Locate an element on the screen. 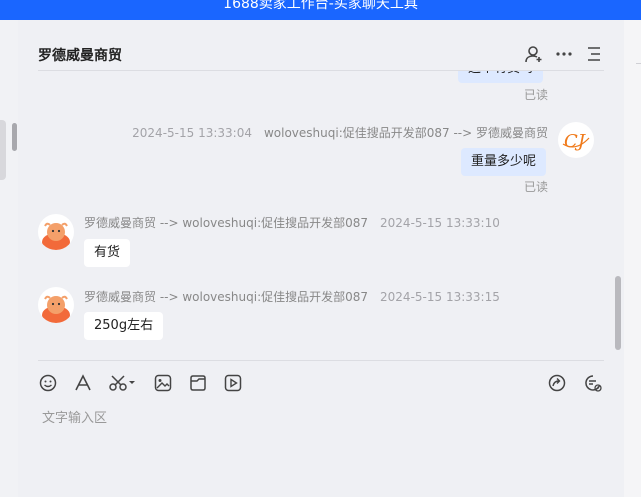 This screenshot has width=641, height=497. message-bubble-self: 这个有货吗 is located at coordinates (501, 77).